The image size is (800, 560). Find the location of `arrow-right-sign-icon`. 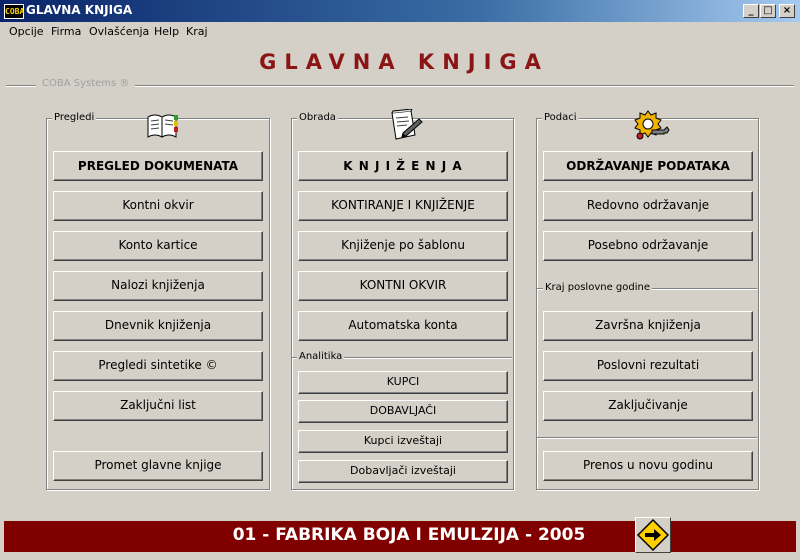

arrow-right-sign-icon is located at coordinates (653, 535).